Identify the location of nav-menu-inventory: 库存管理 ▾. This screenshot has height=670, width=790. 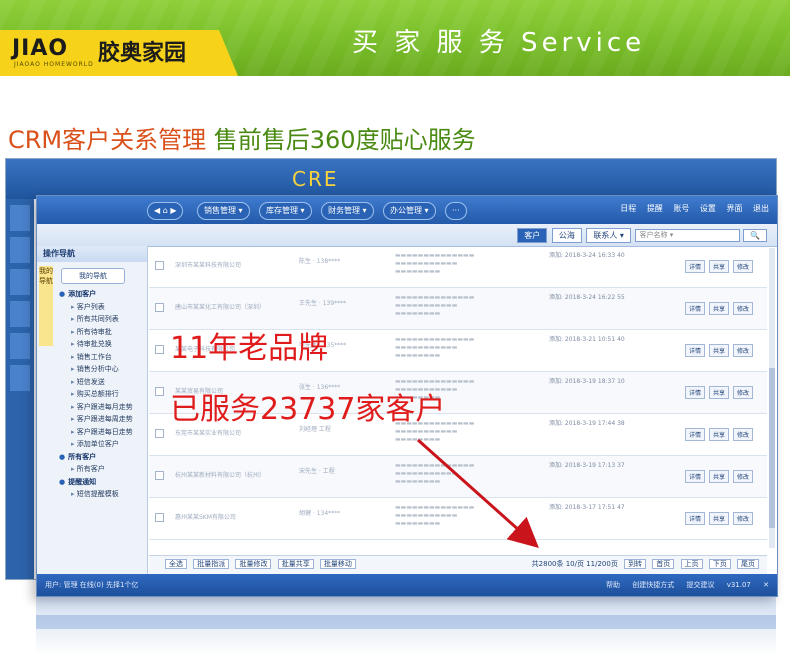
(285, 211).